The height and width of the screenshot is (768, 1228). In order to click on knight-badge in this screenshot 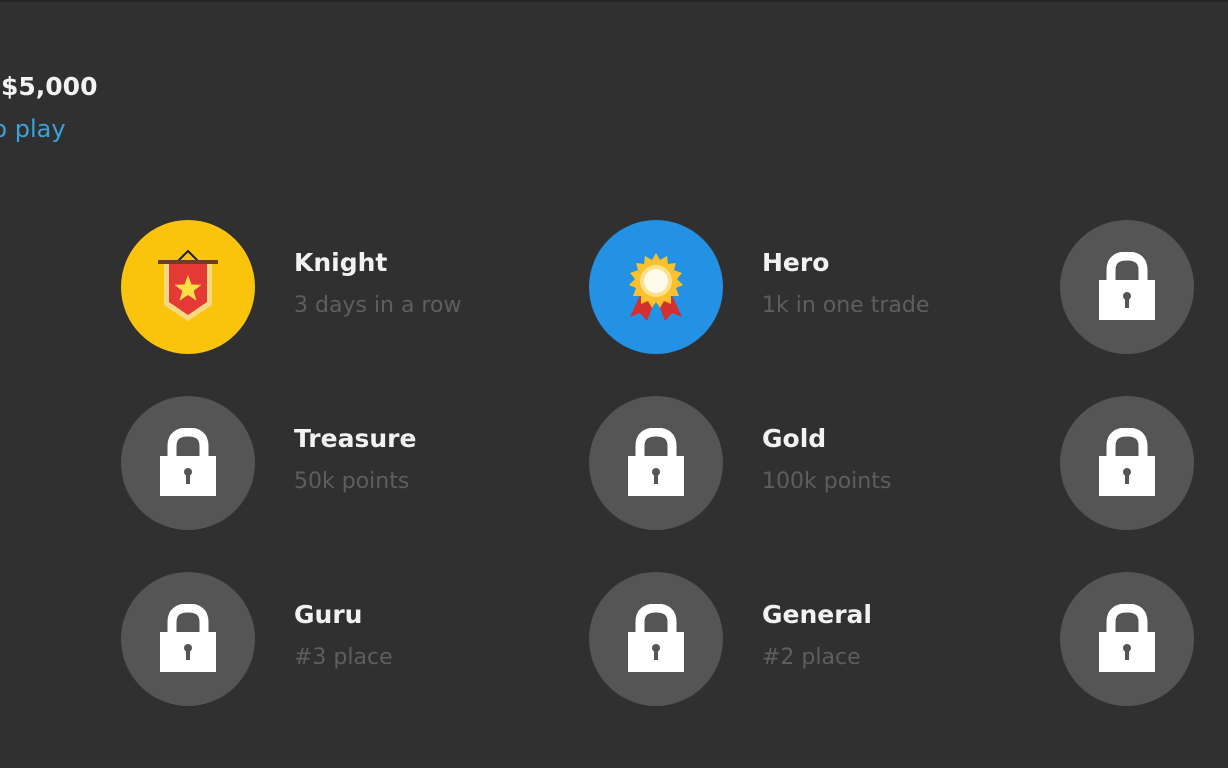, I will do `click(188, 287)`.